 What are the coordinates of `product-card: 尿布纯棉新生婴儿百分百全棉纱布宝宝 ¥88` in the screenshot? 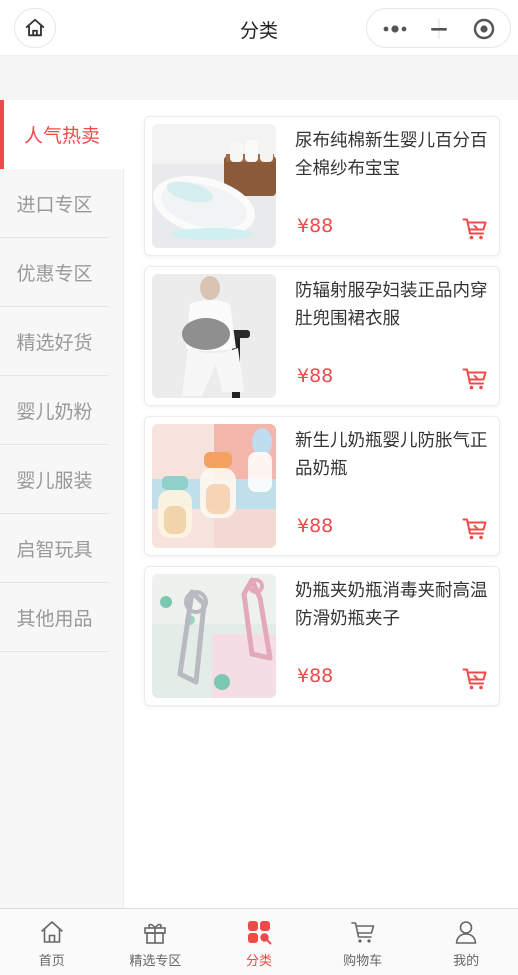 It's located at (322, 186).